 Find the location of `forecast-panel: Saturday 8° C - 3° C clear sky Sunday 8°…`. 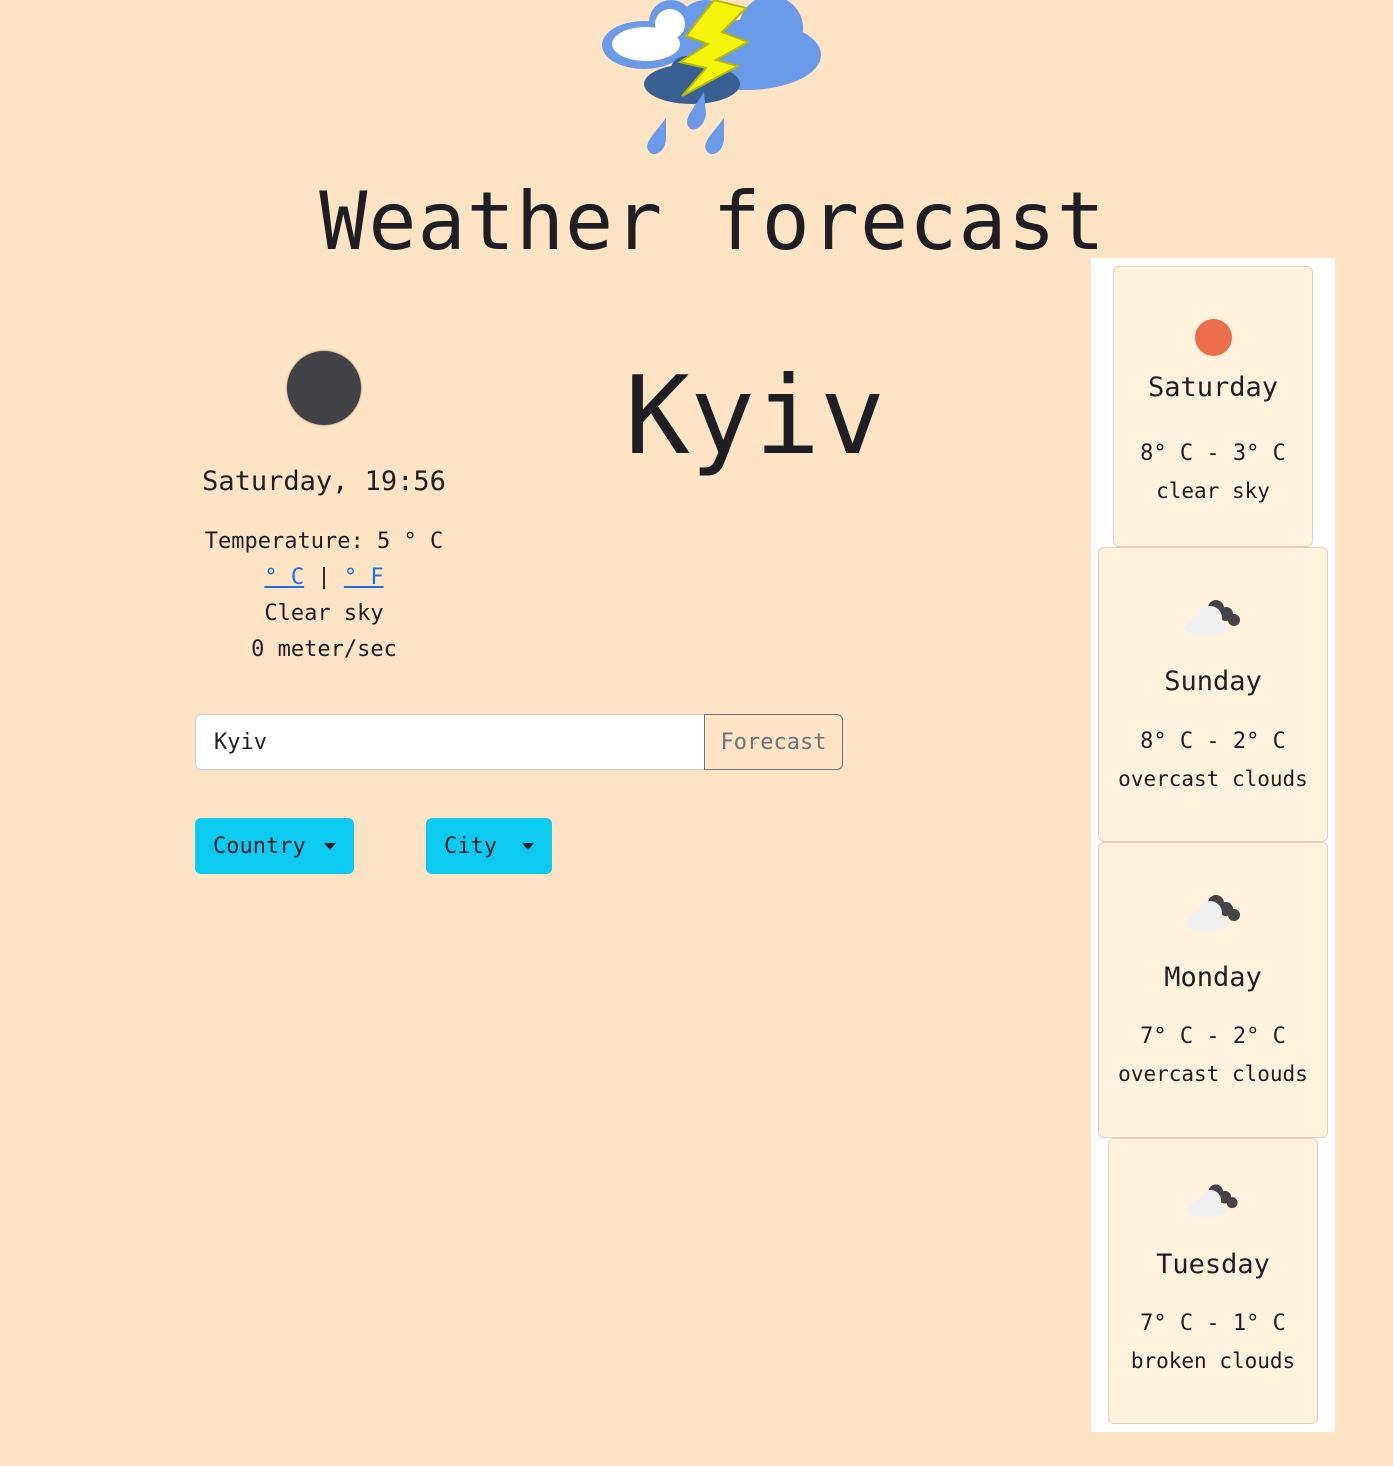

forecast-panel: Saturday 8° C - 3° C clear sky Sunday 8°… is located at coordinates (1213, 845).